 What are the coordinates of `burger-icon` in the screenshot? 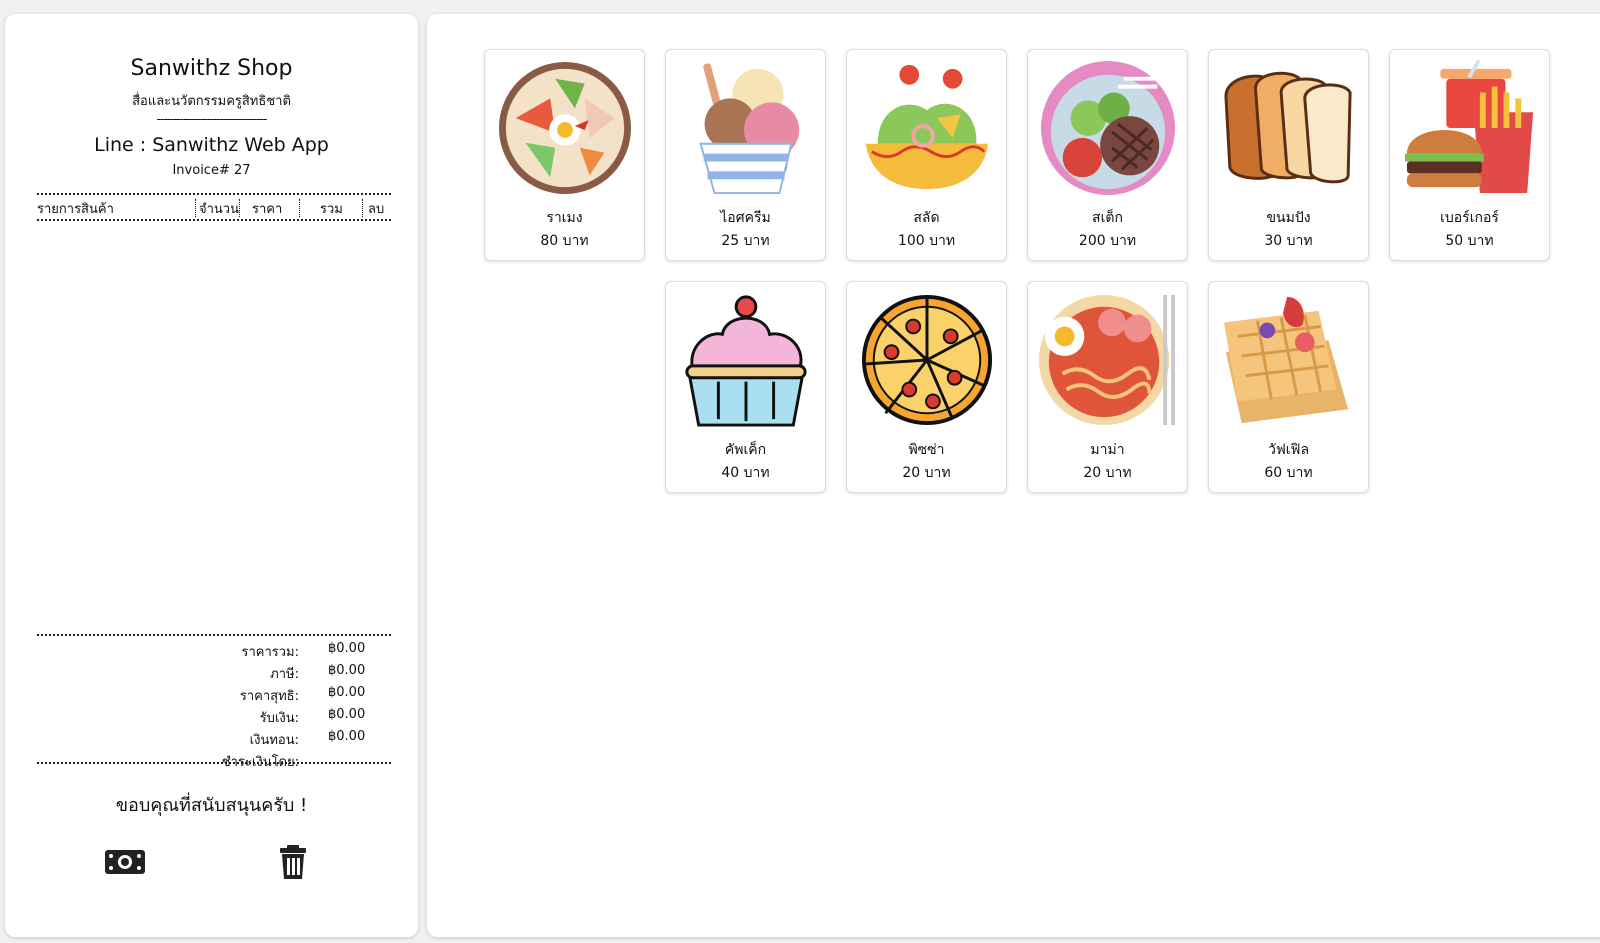 It's located at (1470, 128).